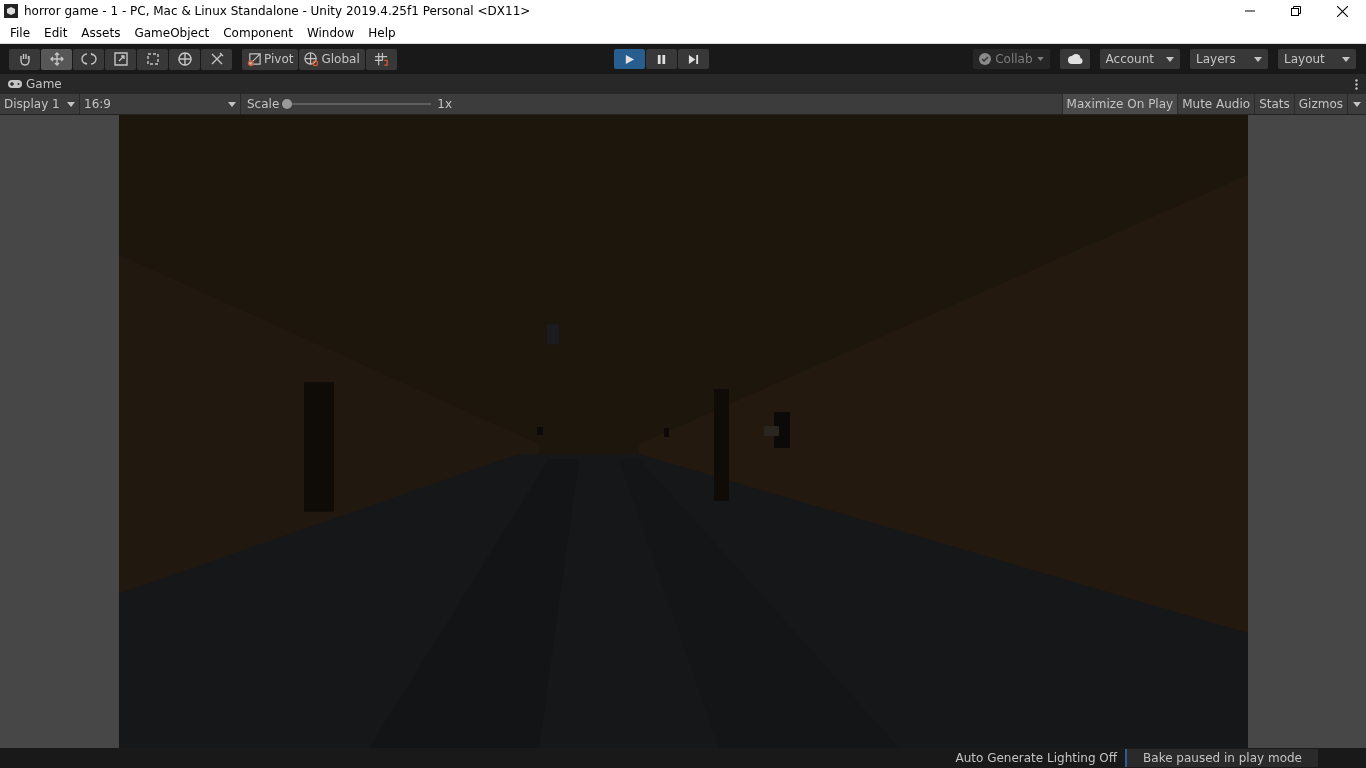 The width and height of the screenshot is (1366, 768). What do you see at coordinates (1317, 59) in the screenshot?
I see `toolbar-dropdown: Layout` at bounding box center [1317, 59].